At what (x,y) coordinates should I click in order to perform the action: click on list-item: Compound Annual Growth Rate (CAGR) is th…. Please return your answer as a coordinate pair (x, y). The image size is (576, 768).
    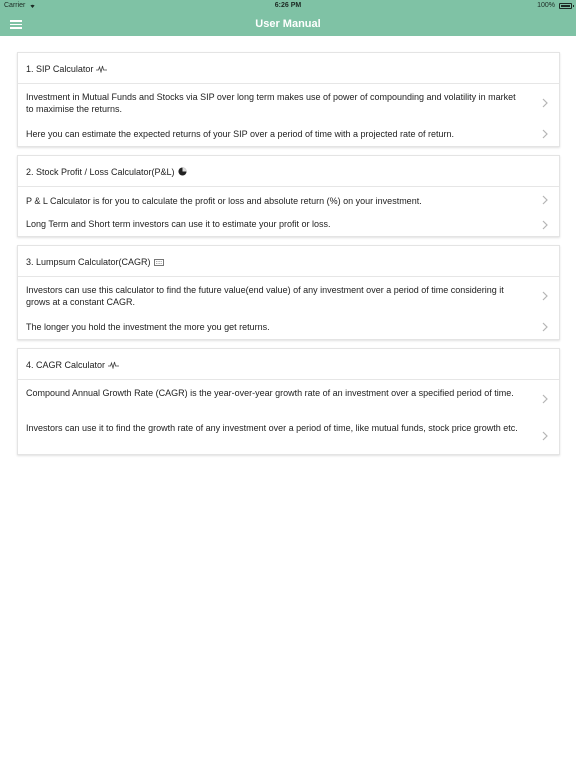
    Looking at the image, I should click on (288, 398).